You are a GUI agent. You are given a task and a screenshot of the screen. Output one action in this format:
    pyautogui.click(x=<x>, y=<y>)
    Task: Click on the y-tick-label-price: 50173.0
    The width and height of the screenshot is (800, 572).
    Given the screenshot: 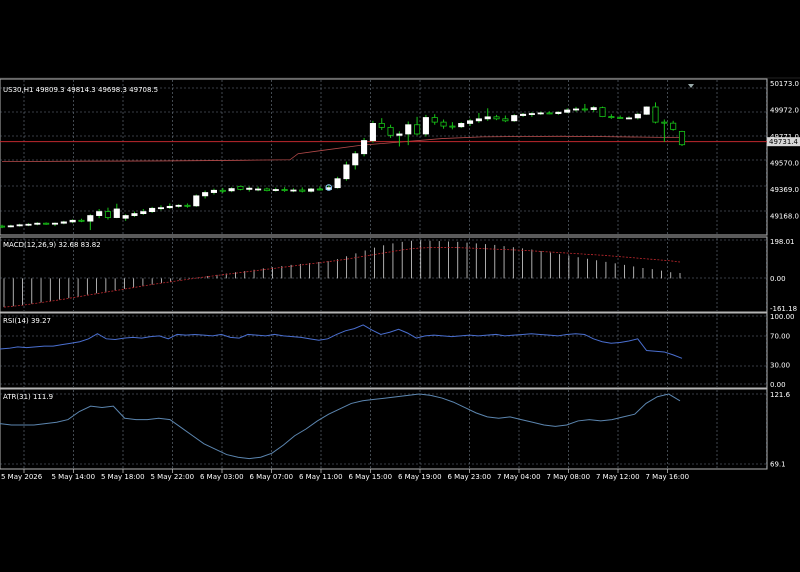 What is the action you would take?
    pyautogui.click(x=784, y=84)
    